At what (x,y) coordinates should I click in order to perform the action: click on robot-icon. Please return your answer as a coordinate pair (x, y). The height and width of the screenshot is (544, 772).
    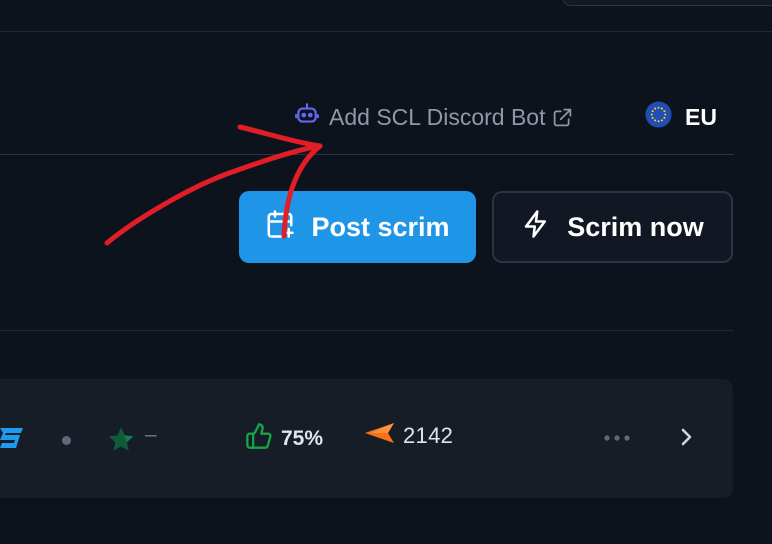
    Looking at the image, I should click on (307, 117).